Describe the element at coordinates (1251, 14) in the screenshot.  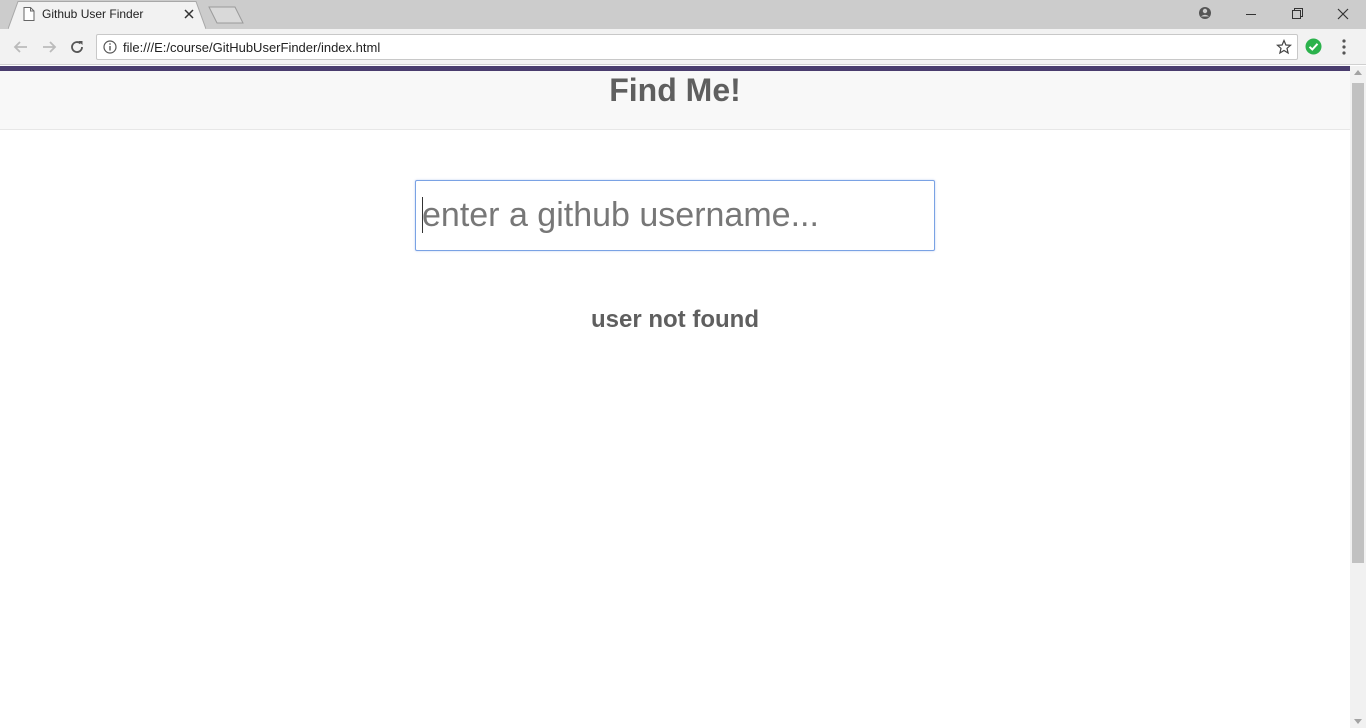
I see `minimize-icon` at that location.